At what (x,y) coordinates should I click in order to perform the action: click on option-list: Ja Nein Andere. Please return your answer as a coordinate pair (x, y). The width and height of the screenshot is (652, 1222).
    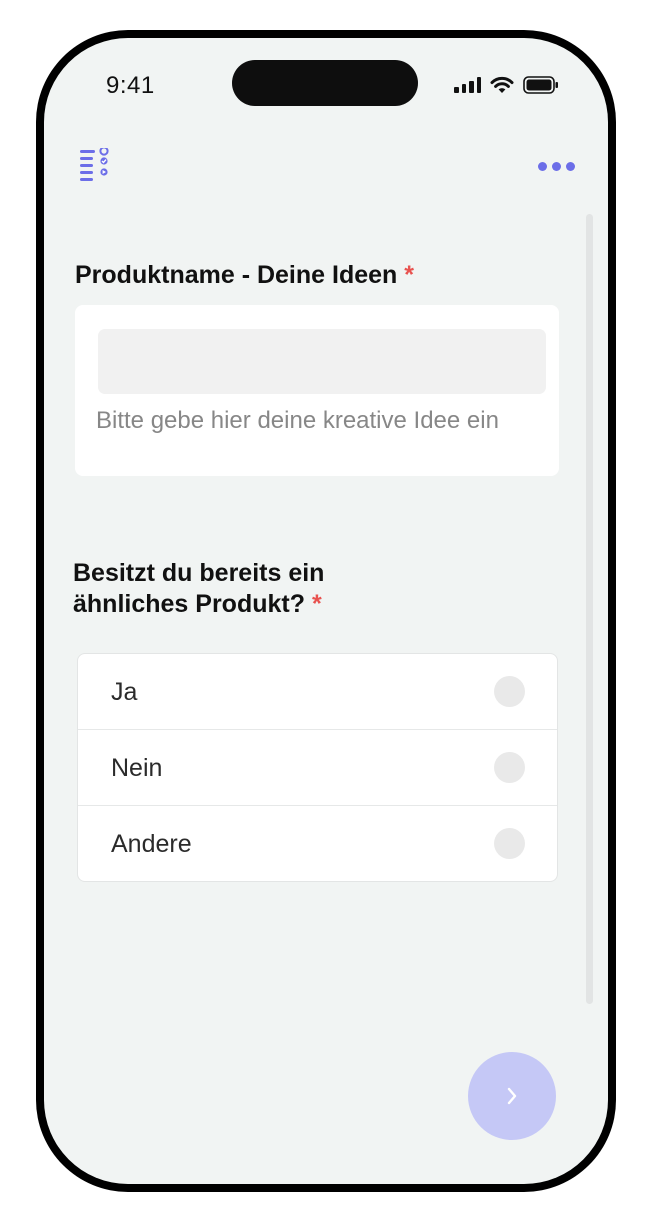
    Looking at the image, I should click on (317, 767).